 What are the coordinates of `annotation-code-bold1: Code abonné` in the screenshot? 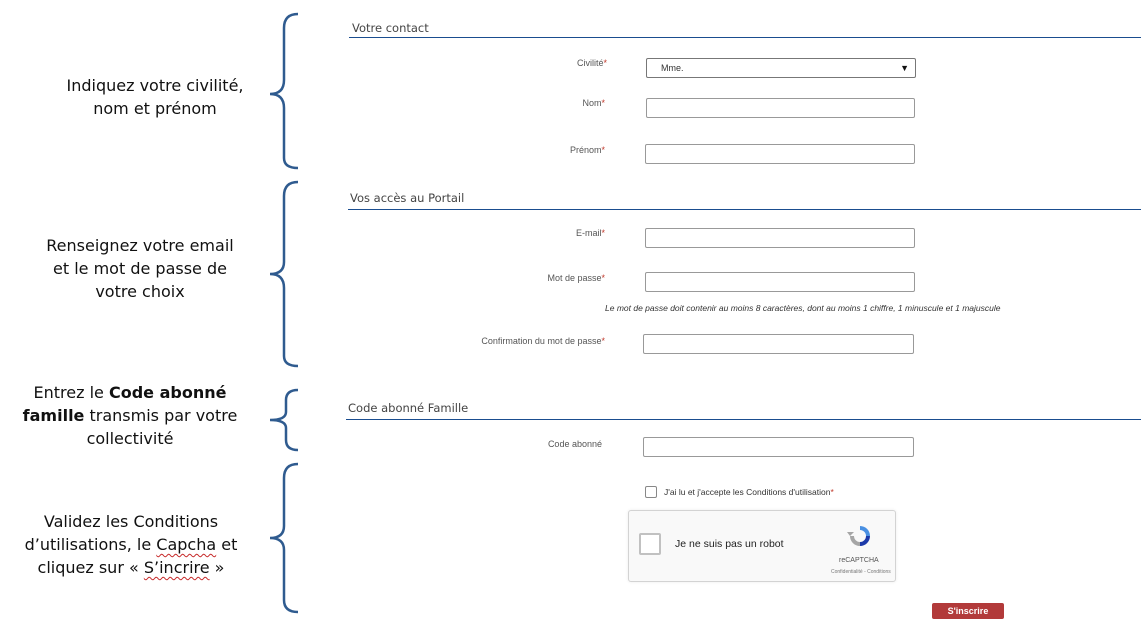 It's located at (167, 392).